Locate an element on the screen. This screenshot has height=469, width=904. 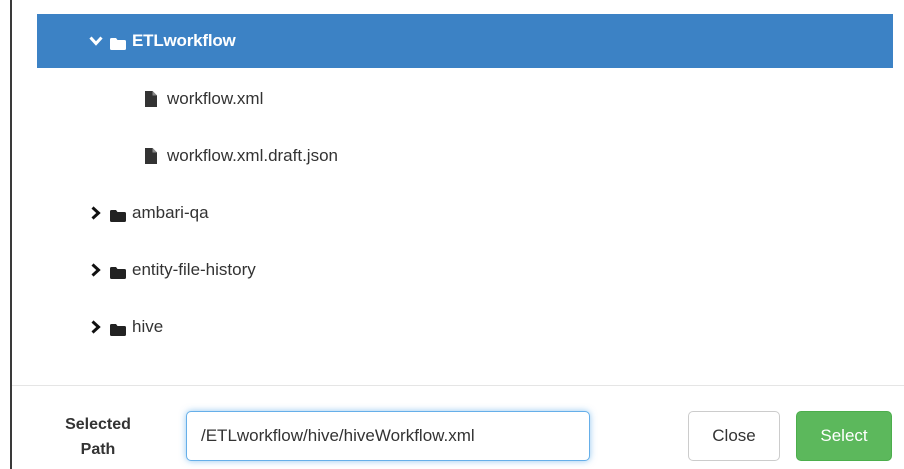
tree-file-label: workflow.xml is located at coordinates (215, 98).